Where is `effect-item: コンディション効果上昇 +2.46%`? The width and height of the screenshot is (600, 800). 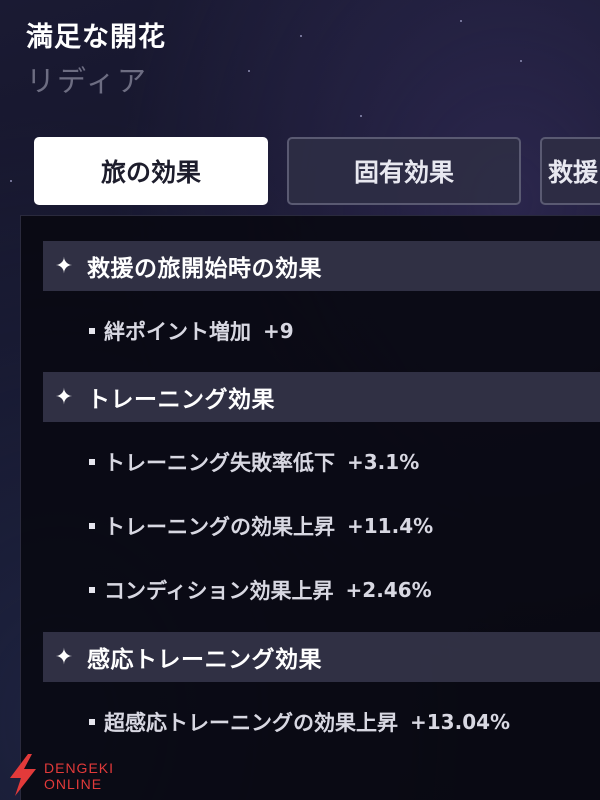
effect-item: コンディション効果上昇 +2.46% is located at coordinates (260, 590).